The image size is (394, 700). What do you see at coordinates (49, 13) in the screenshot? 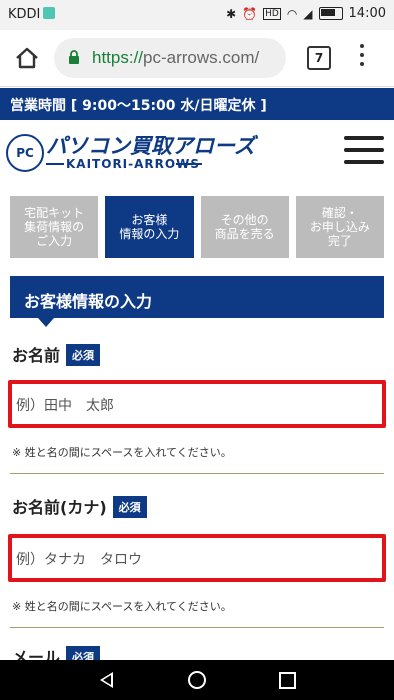
I see `notification-icon` at bounding box center [49, 13].